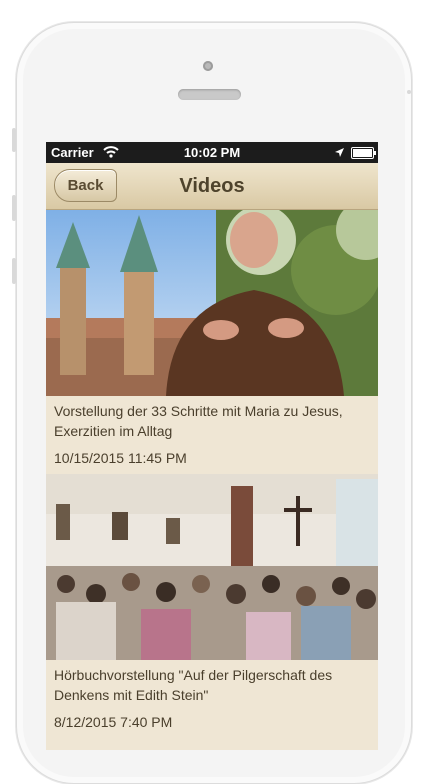  What do you see at coordinates (120, 458) in the screenshot?
I see `video-date: 10/15/2015 11:45 PM` at bounding box center [120, 458].